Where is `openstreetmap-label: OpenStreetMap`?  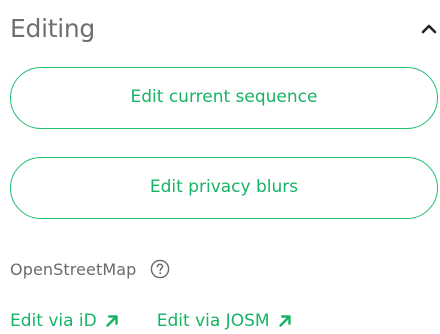
openstreetmap-label: OpenStreetMap is located at coordinates (73, 269).